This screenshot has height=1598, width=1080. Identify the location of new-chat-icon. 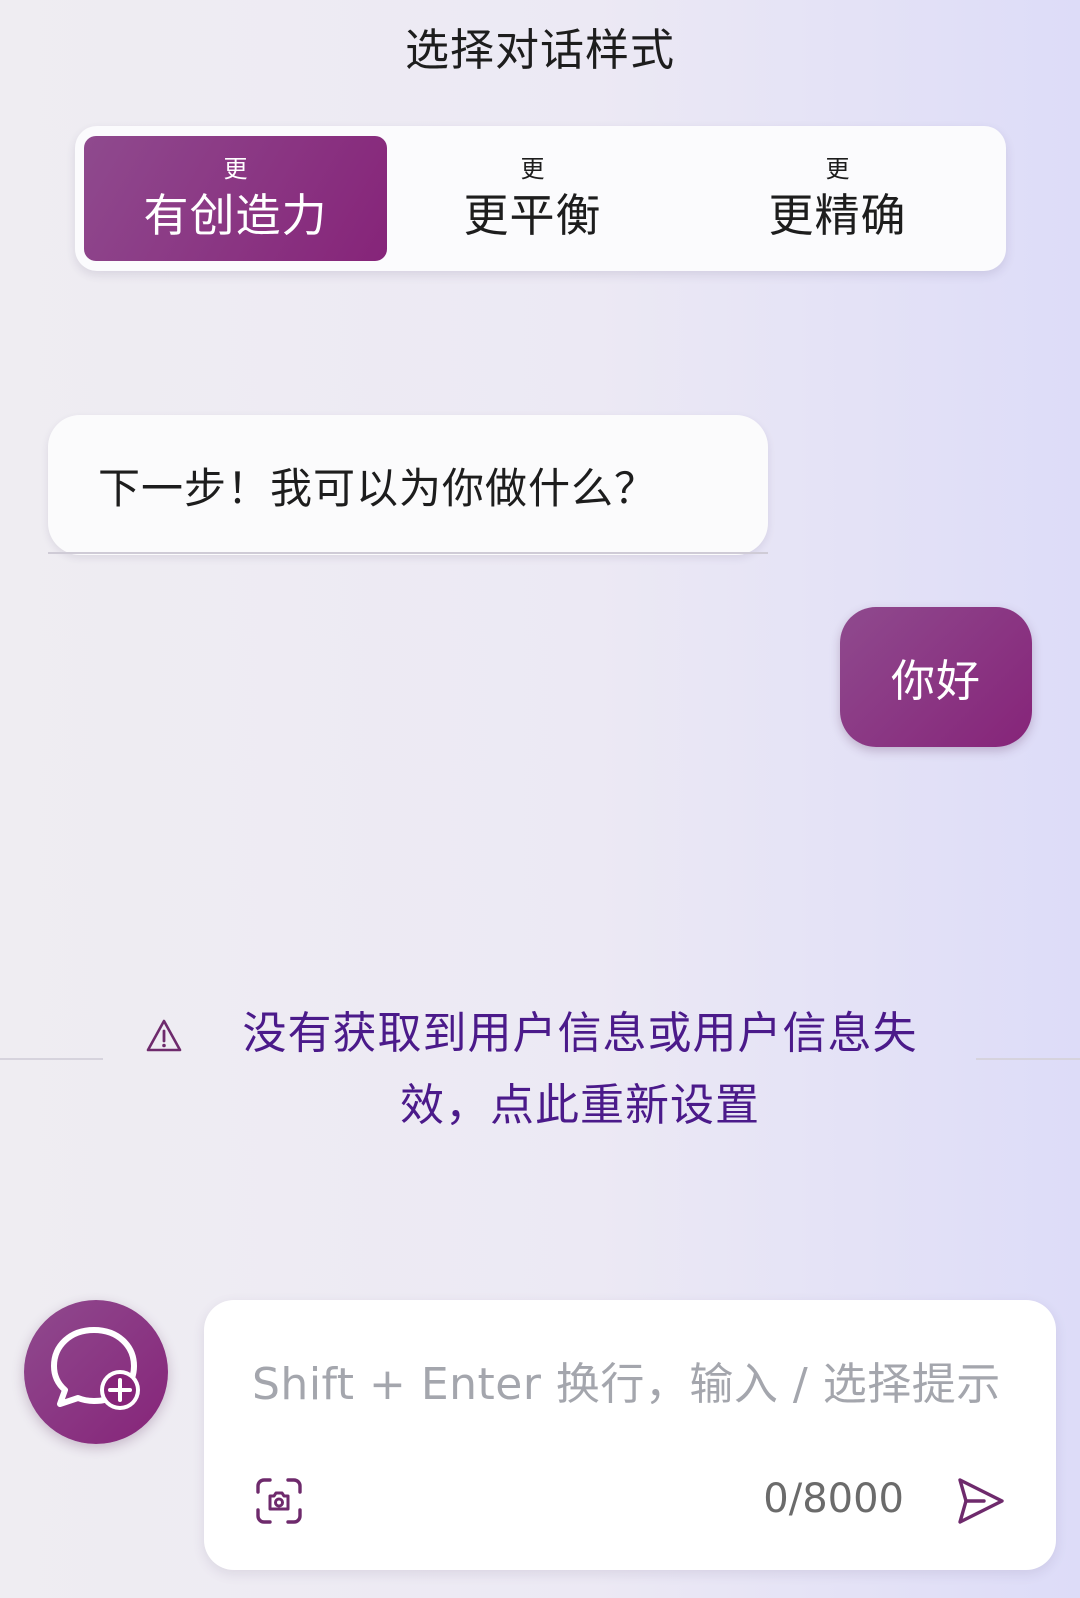
(95, 1368).